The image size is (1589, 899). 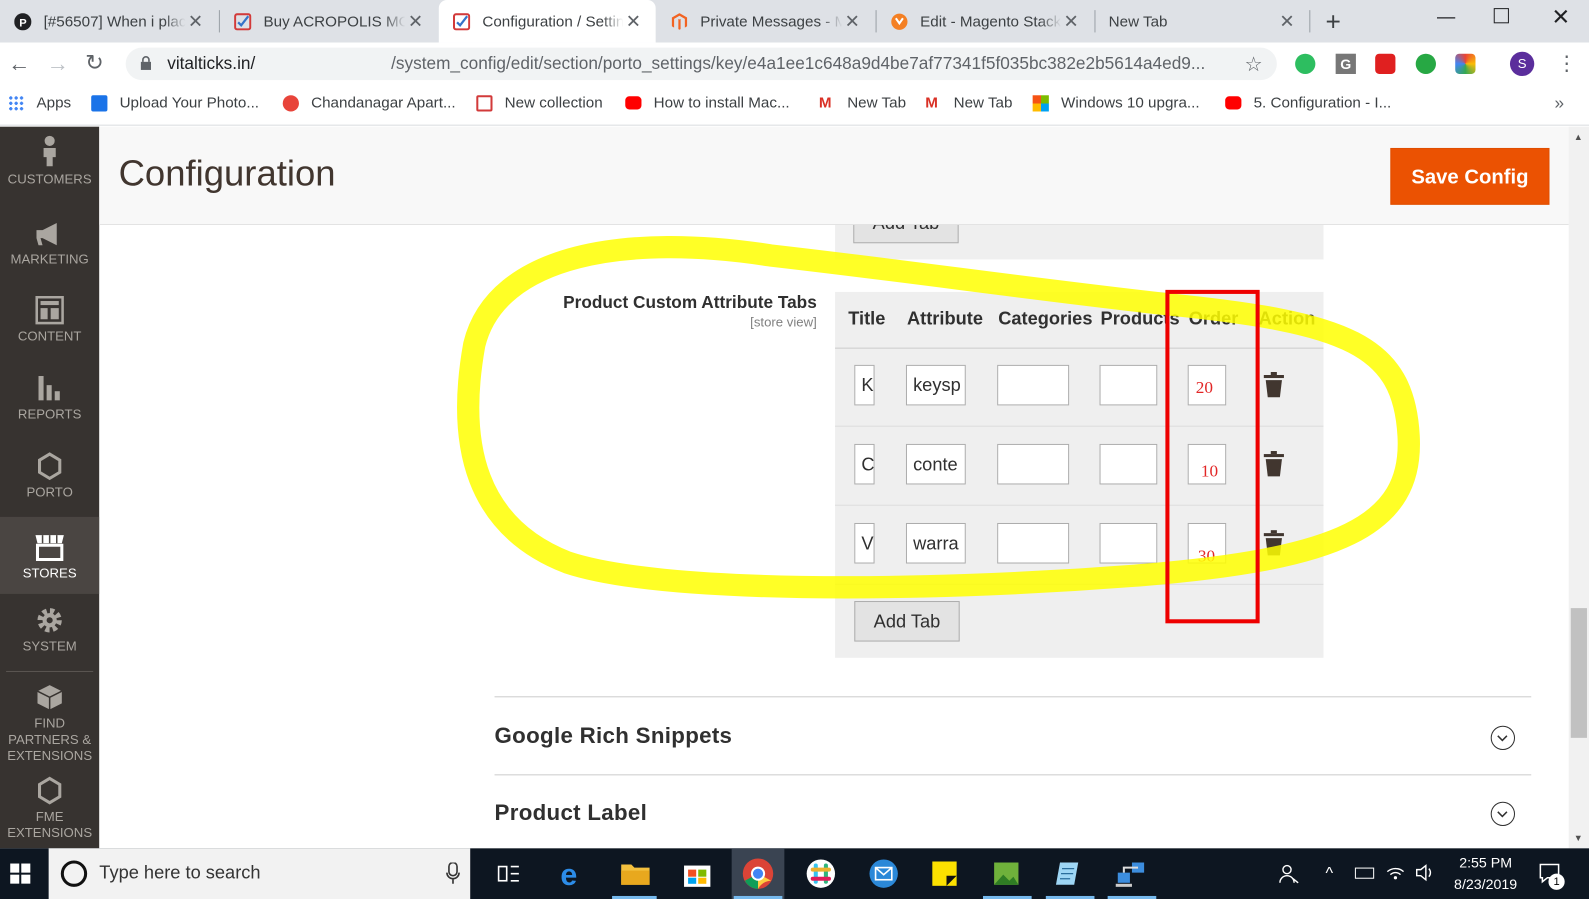 I want to click on scroll-down-arrow-icon: ▼, so click(x=1578, y=838).